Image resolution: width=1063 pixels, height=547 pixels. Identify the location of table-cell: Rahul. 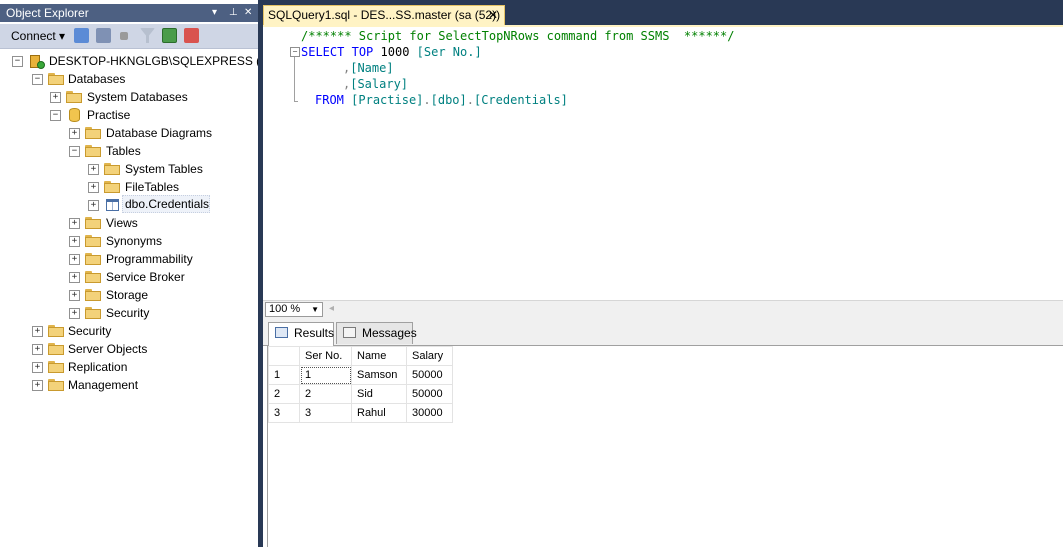
(379, 413).